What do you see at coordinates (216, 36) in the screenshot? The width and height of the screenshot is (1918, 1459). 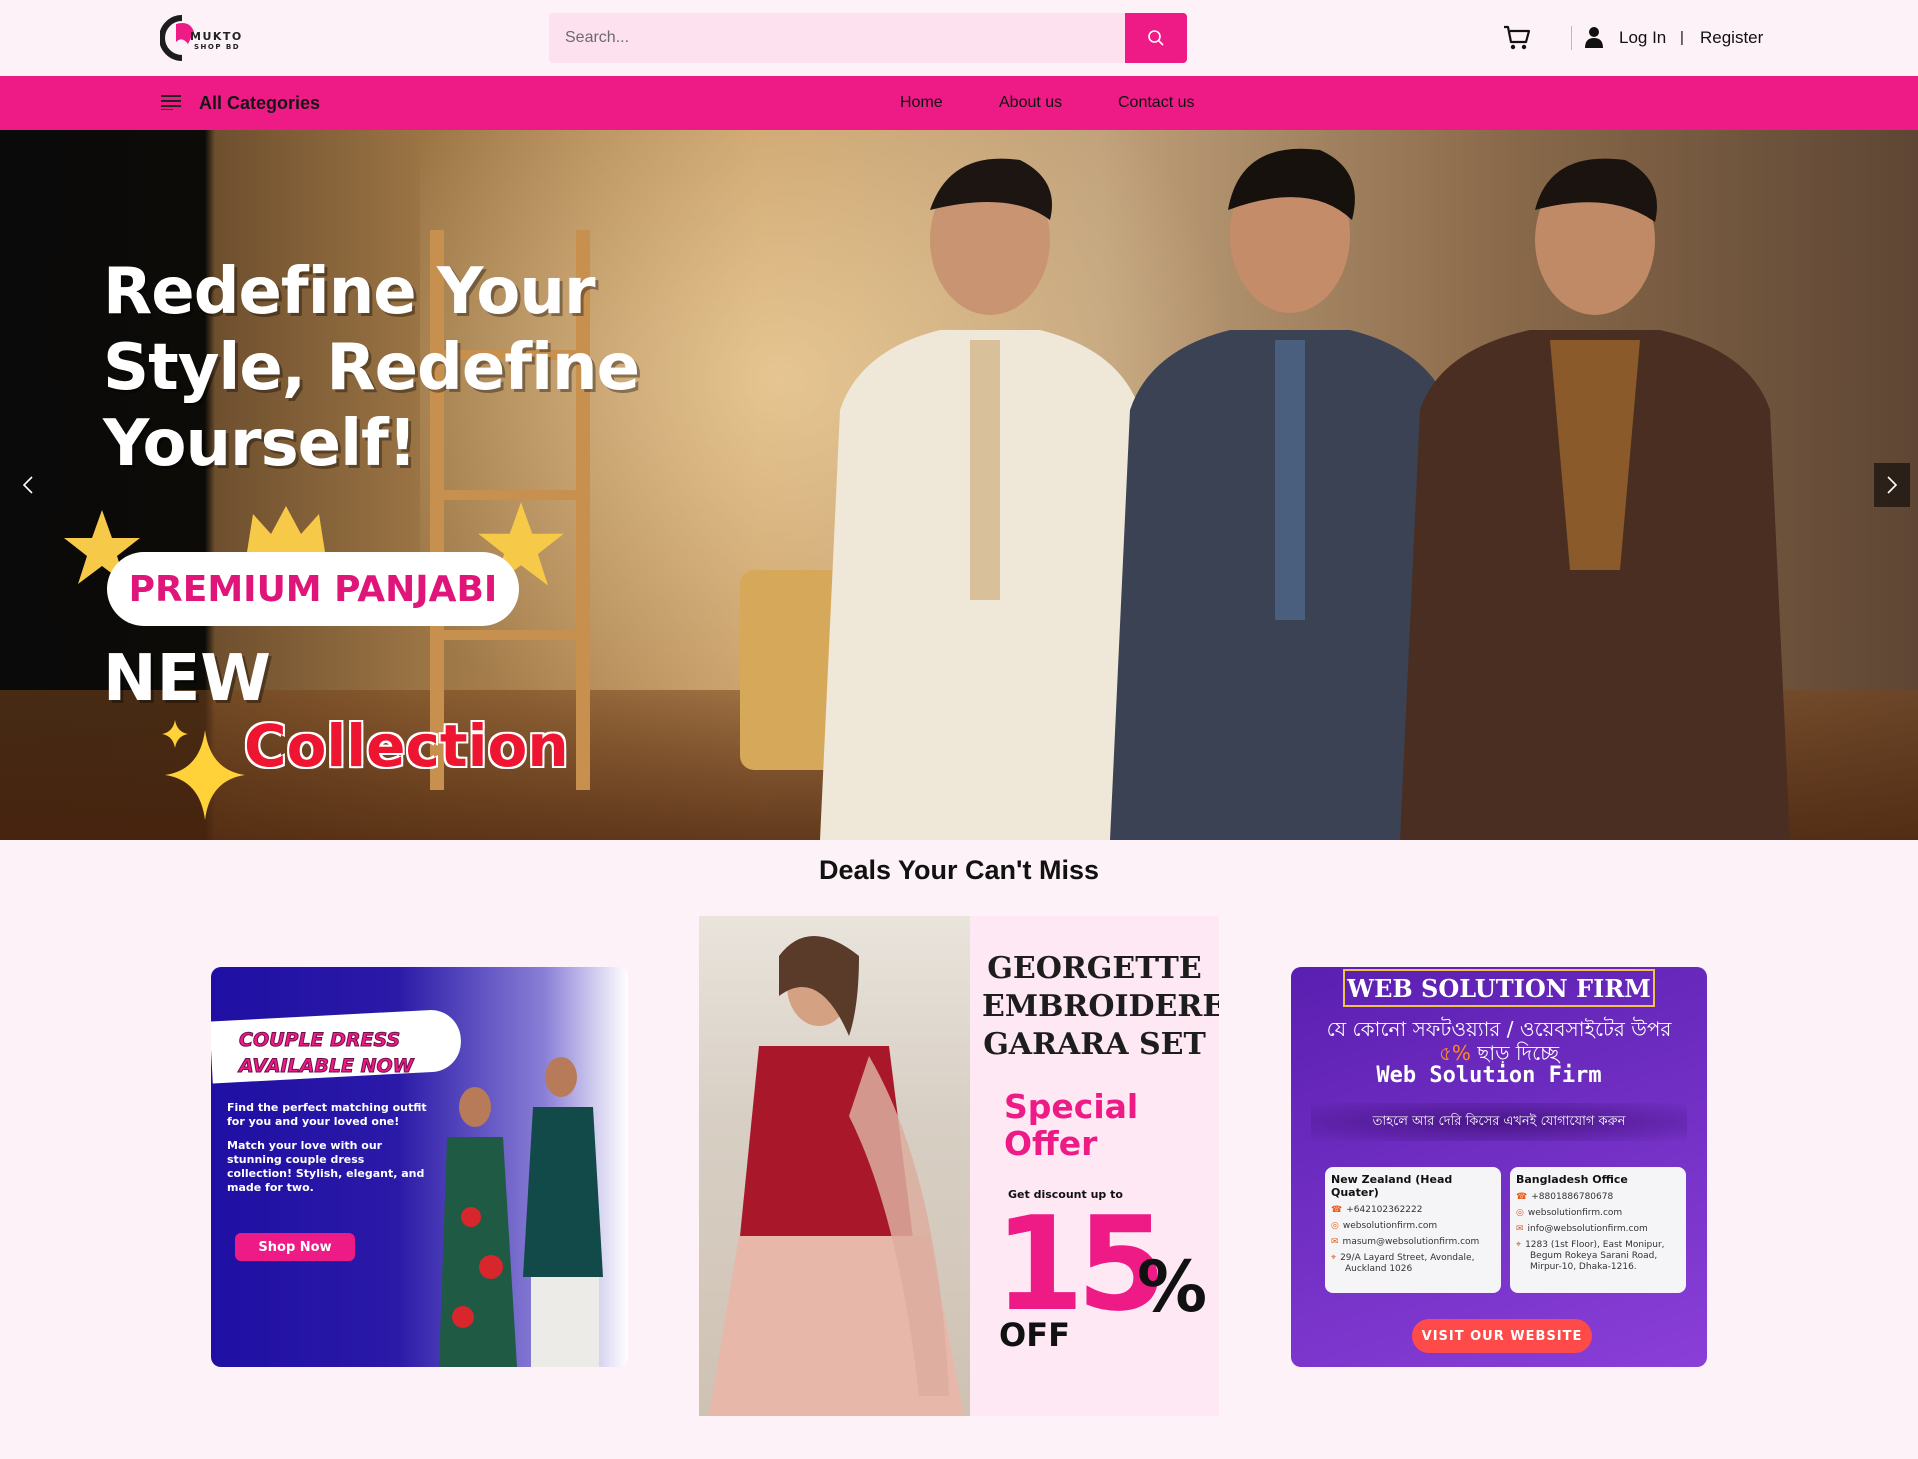 I see `logo-text: MUKTO` at bounding box center [216, 36].